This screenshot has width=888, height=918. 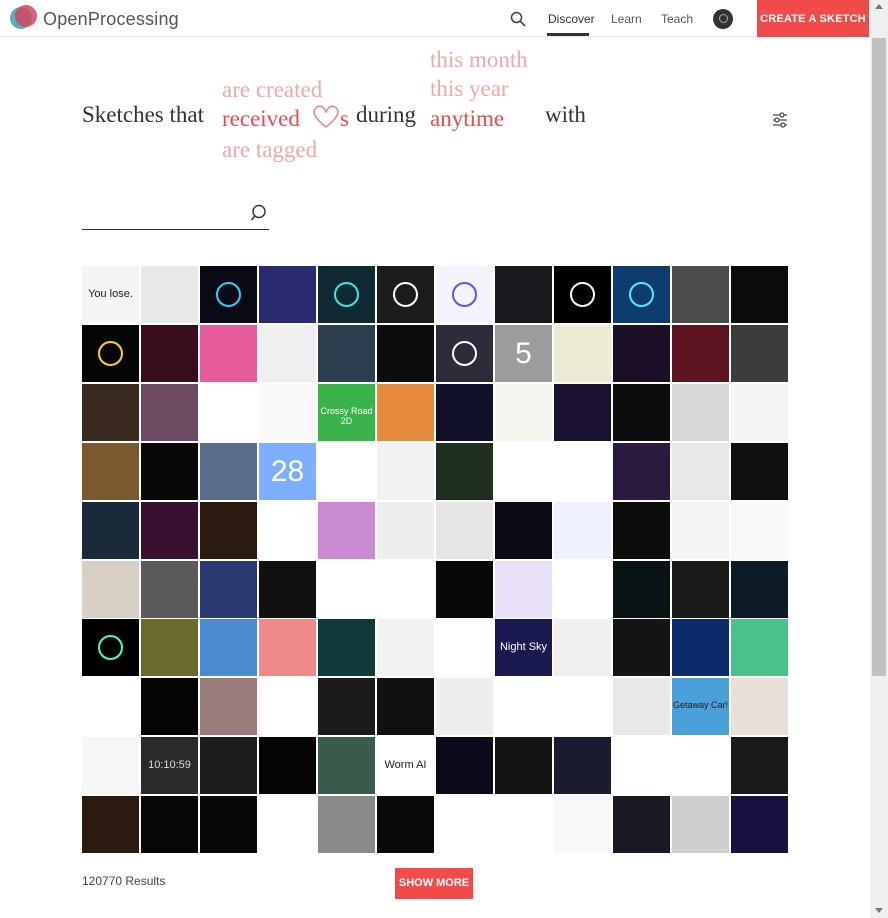 I want to click on sketch-thumbnail: You lose., so click(x=110, y=294).